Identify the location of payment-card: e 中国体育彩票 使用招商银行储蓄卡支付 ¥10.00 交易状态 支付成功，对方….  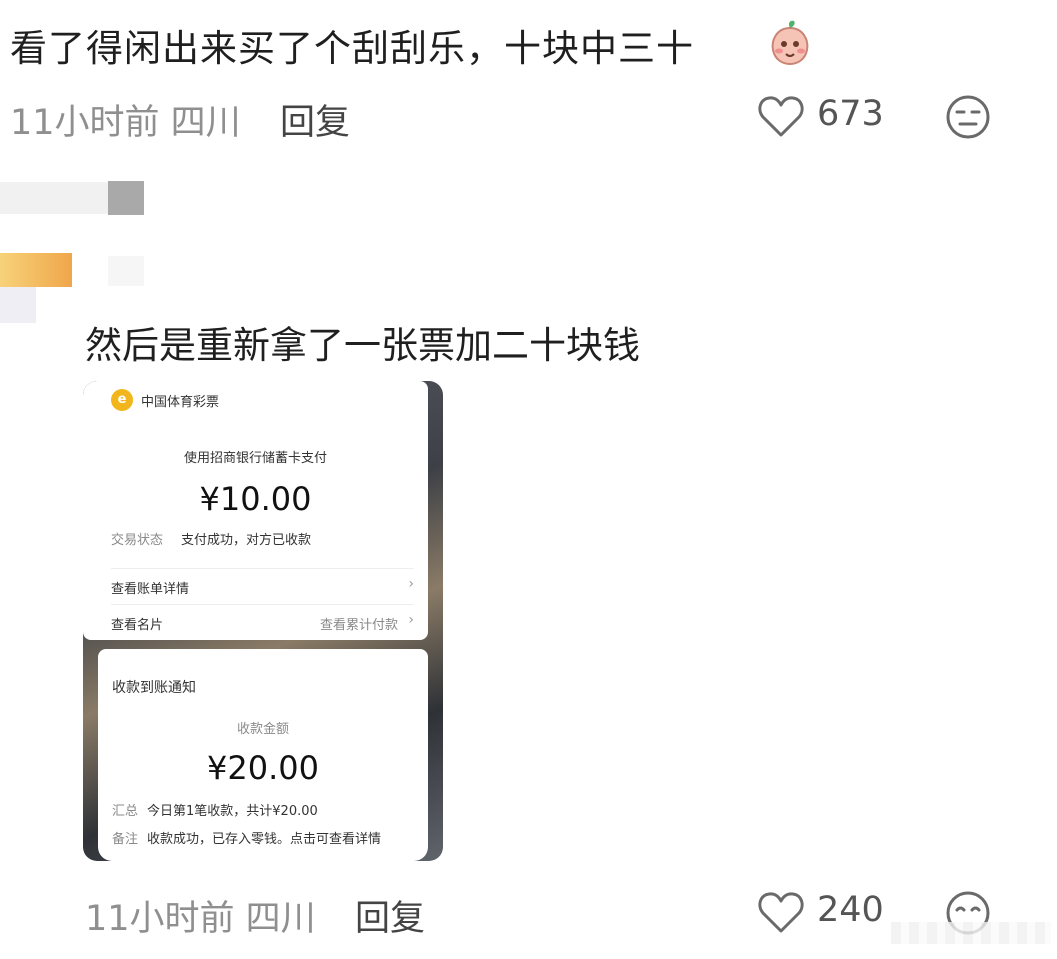
(255, 510).